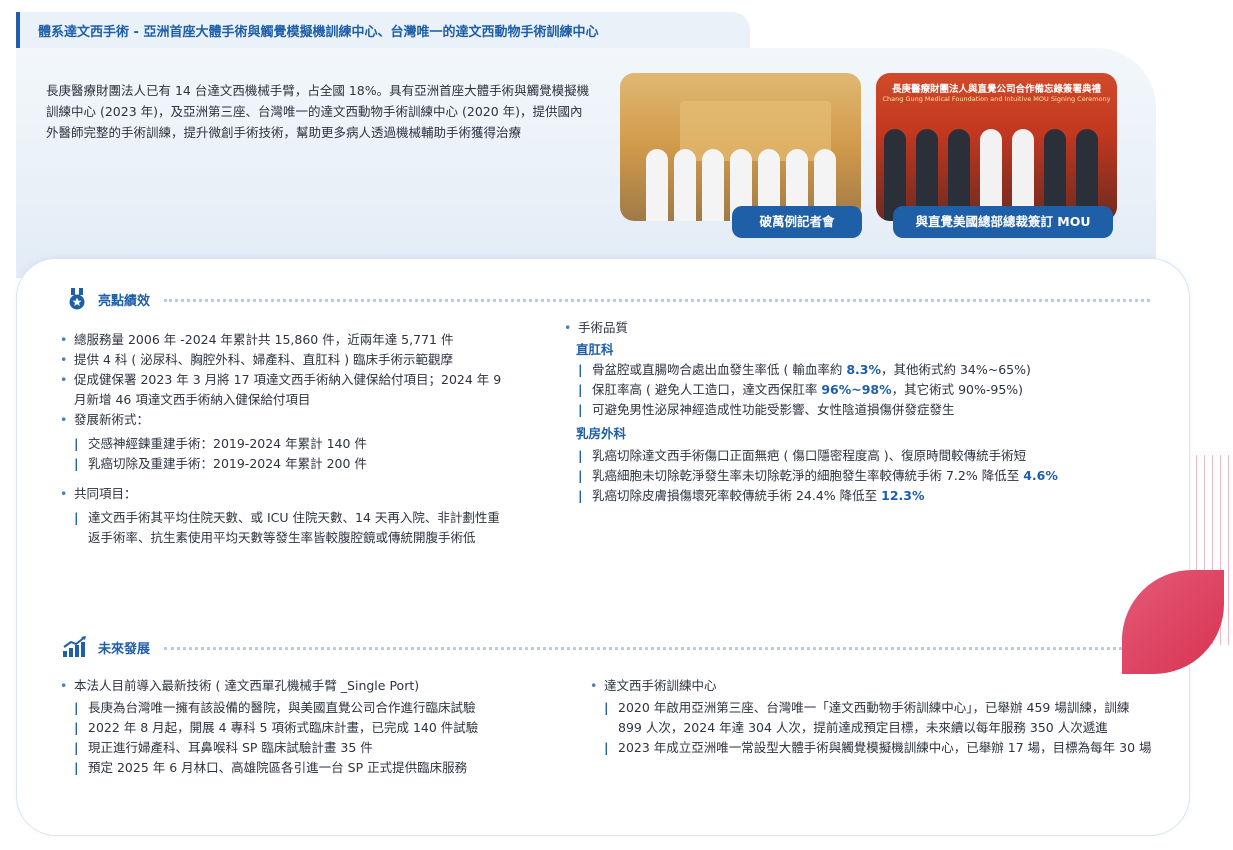  What do you see at coordinates (871, 686) in the screenshot?
I see `list-item: 達文西手術訓練中心` at bounding box center [871, 686].